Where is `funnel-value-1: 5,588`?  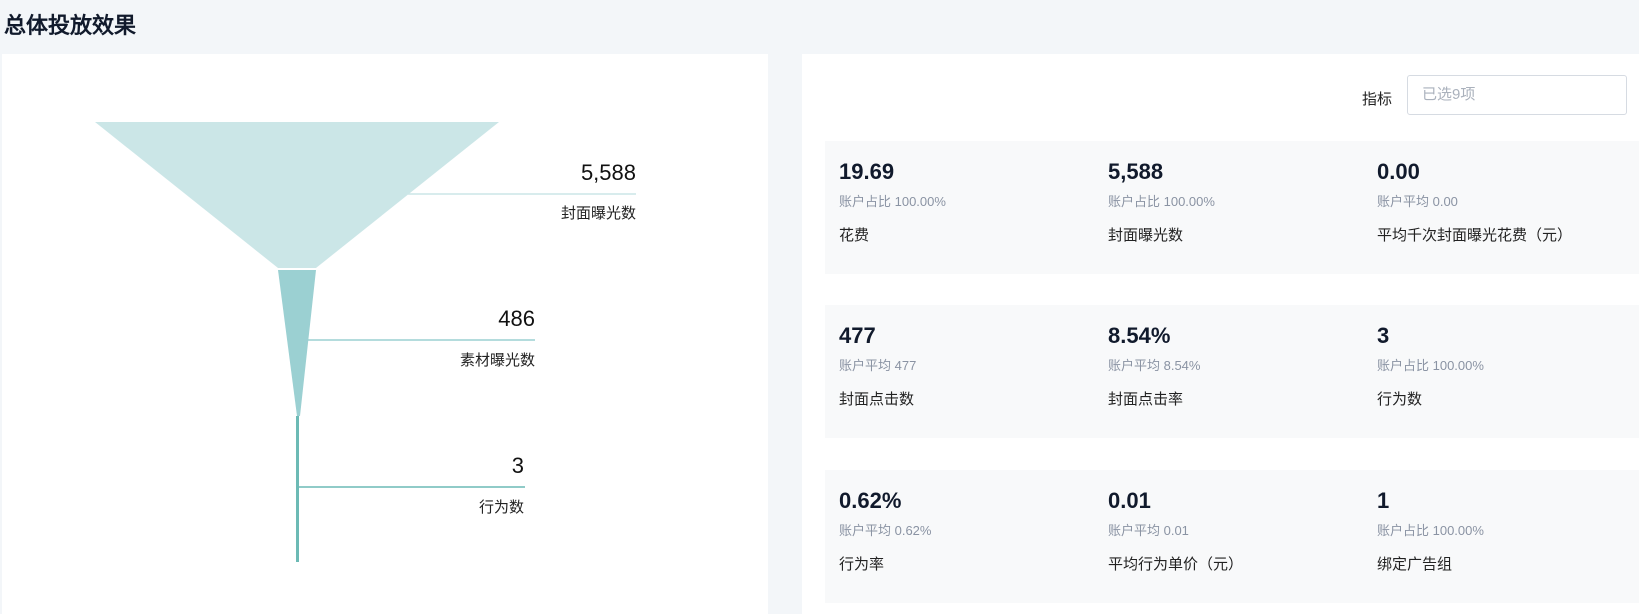
funnel-value-1: 5,588 is located at coordinates (608, 172).